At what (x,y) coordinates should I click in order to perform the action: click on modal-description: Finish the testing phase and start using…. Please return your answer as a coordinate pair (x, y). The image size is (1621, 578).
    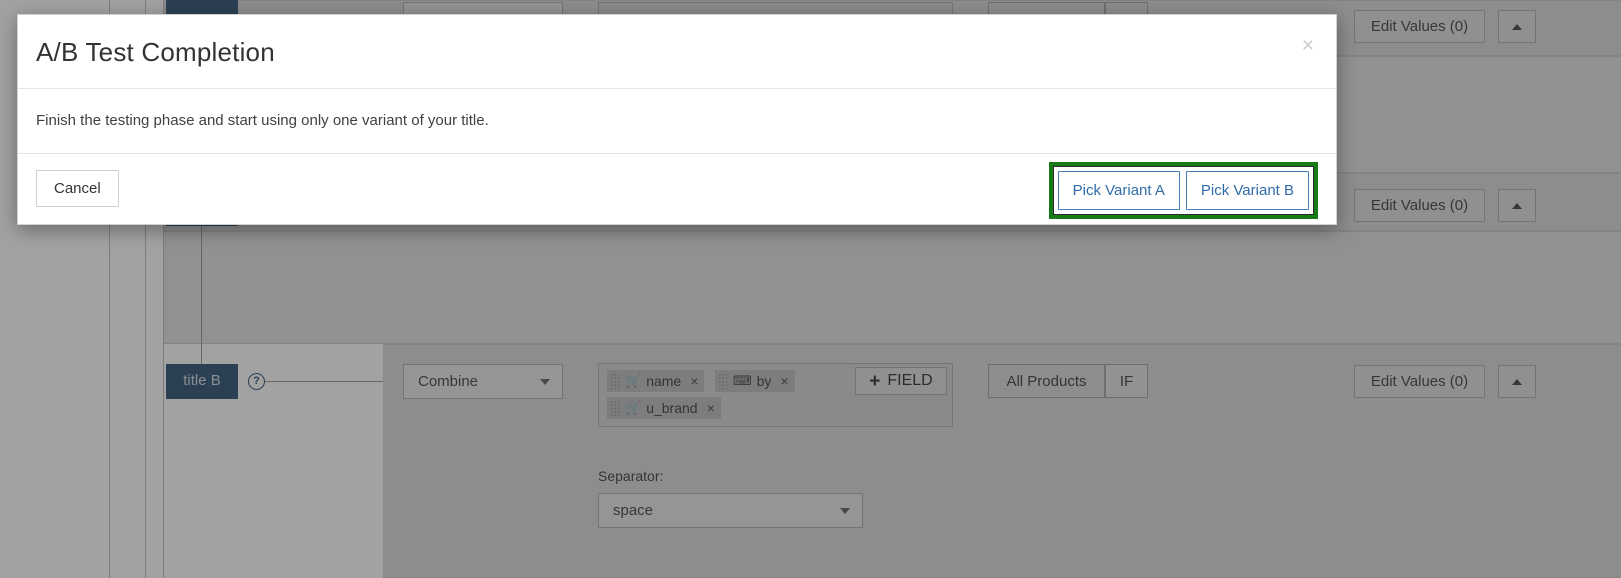
    Looking at the image, I should click on (262, 120).